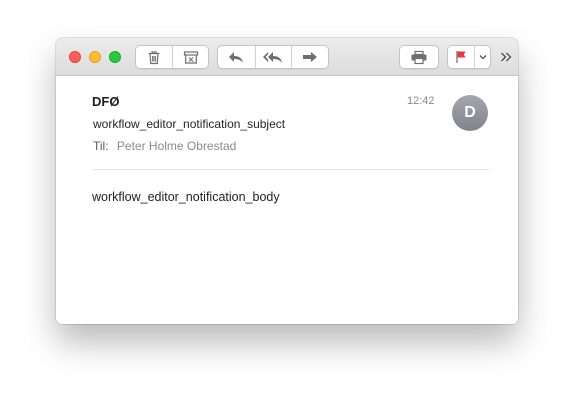  I want to click on message-time: 12:42, so click(421, 101).